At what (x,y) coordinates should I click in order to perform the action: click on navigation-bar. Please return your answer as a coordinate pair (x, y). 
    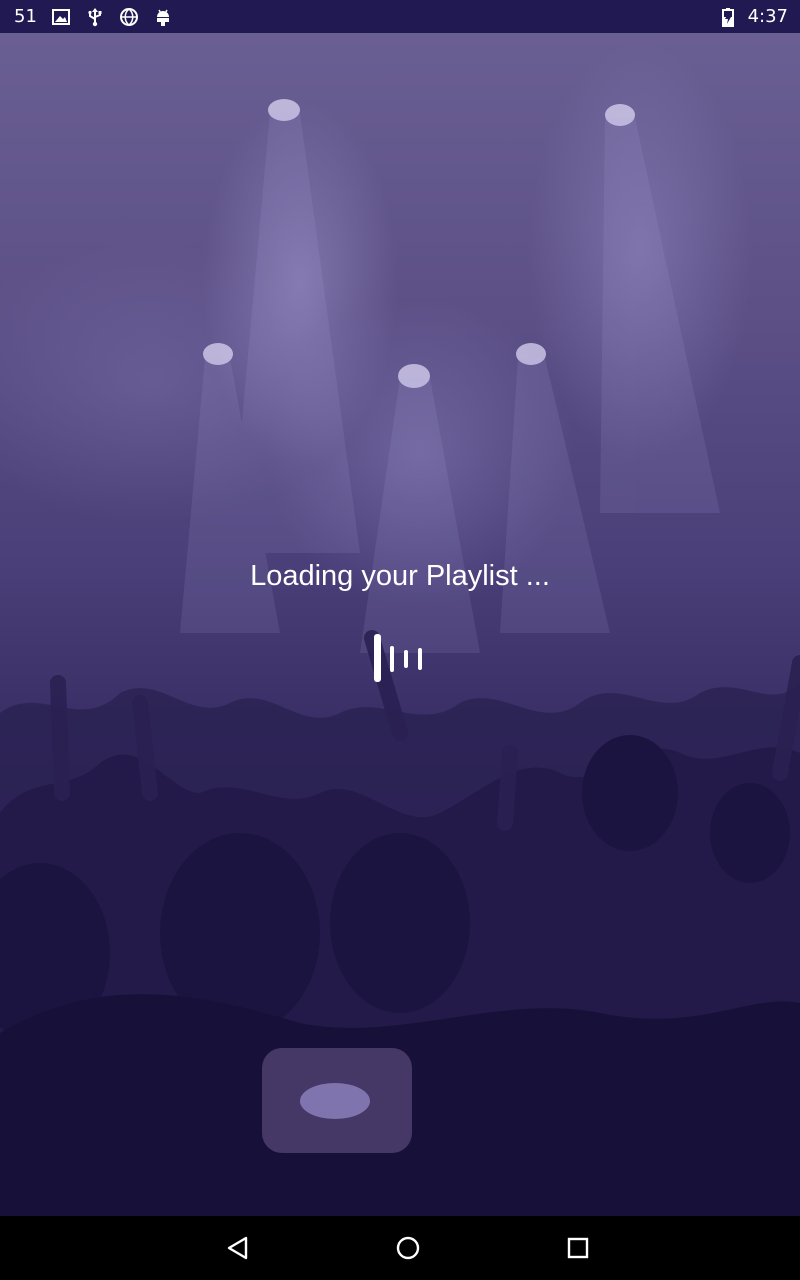
    Looking at the image, I should click on (400, 1248).